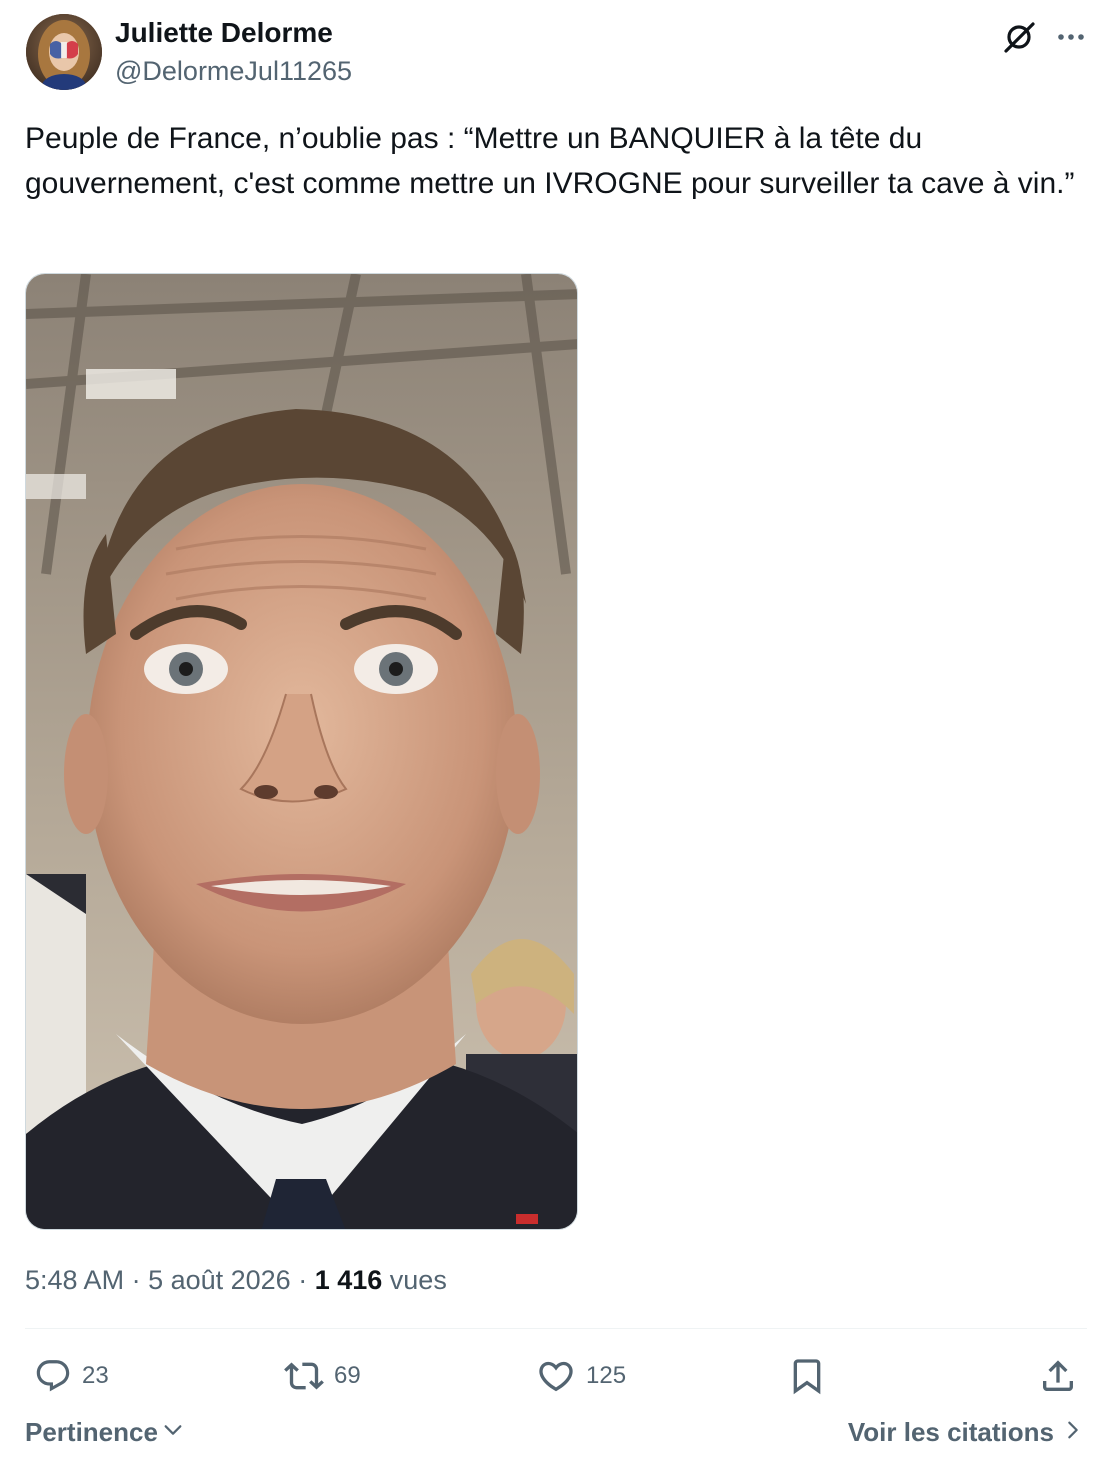 The image size is (1110, 1473). I want to click on view-quotes-link: Voir les citations, so click(966, 1432).